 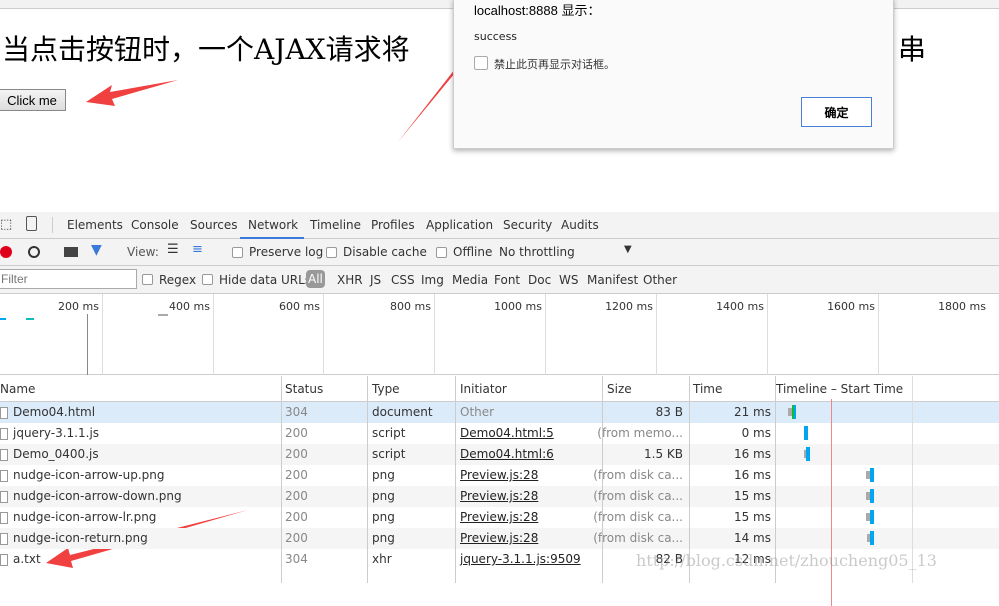 What do you see at coordinates (27, 559) in the screenshot?
I see `request-name: a.txt` at bounding box center [27, 559].